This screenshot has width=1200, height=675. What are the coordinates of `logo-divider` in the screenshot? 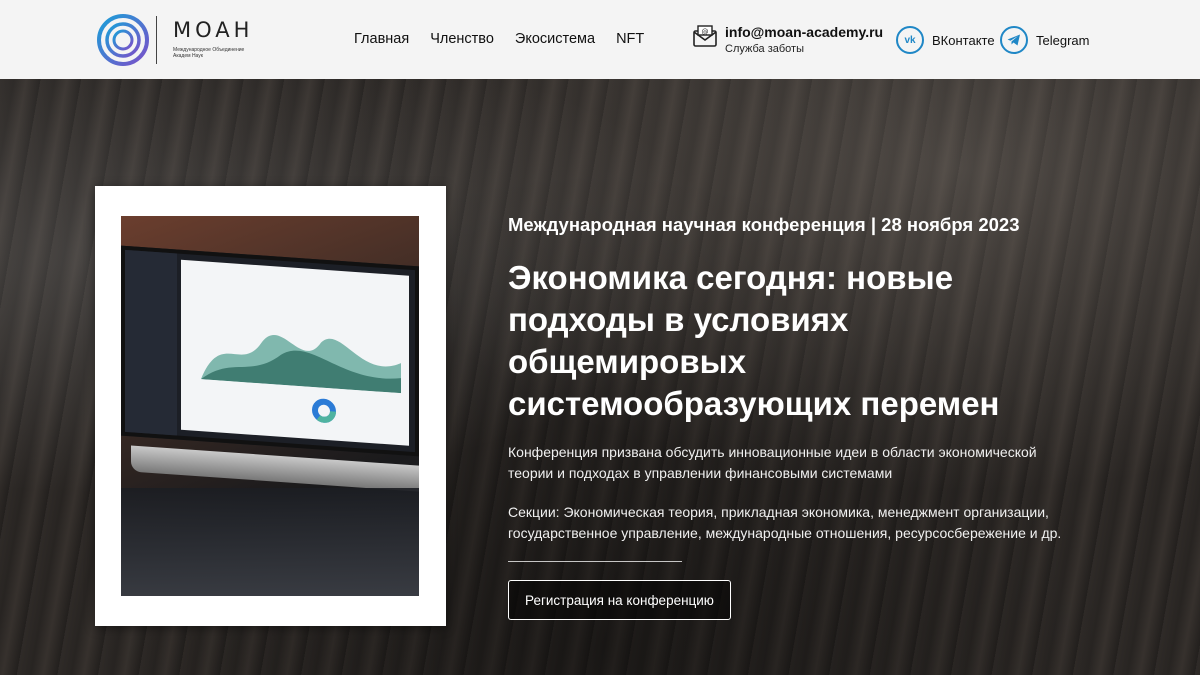 It's located at (156, 40).